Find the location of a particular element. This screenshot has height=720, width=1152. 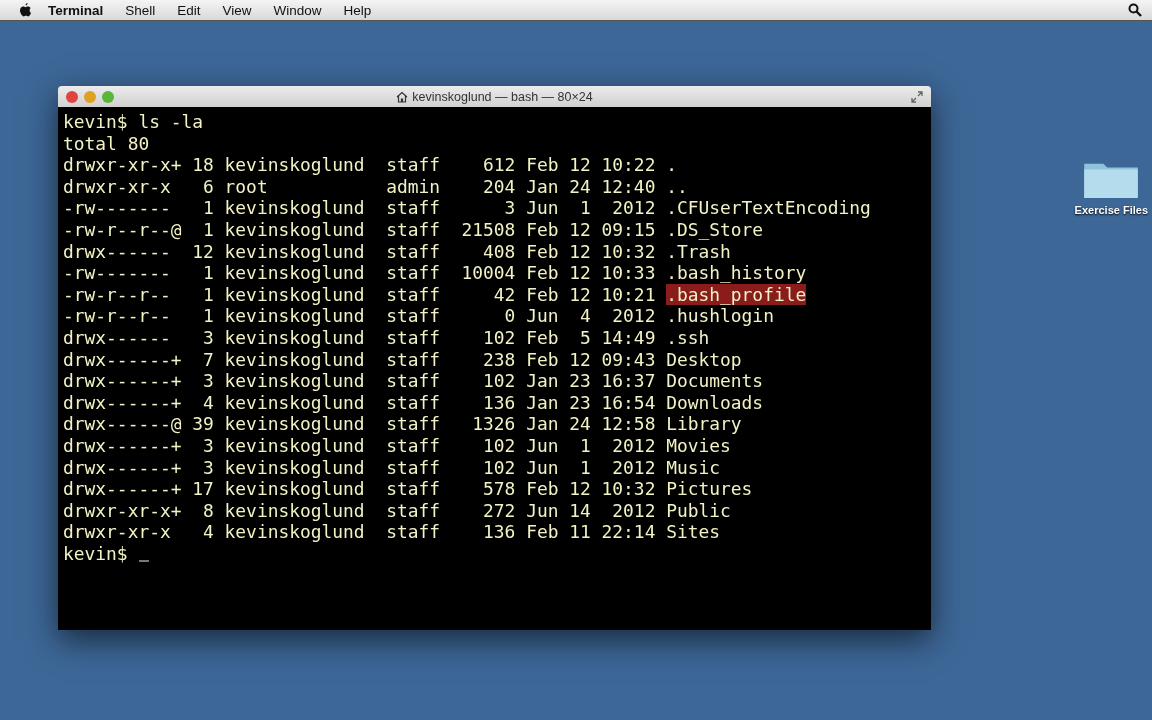

text-cursor is located at coordinates (143, 560).